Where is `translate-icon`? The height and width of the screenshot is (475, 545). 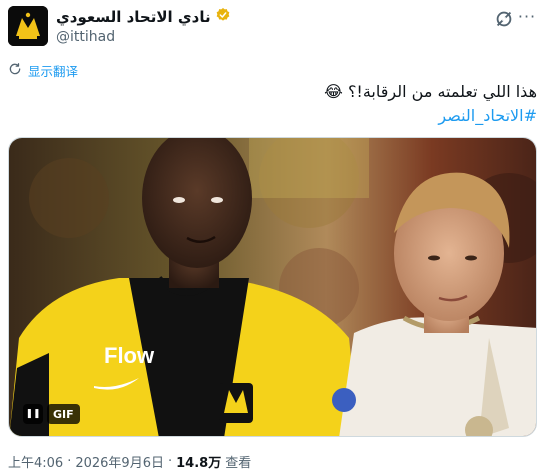 translate-icon is located at coordinates (15, 70).